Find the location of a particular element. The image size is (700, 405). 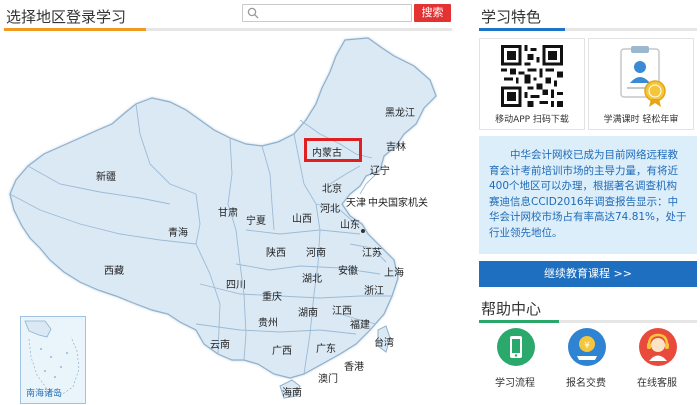

inset-label: 南海诸岛 is located at coordinates (44, 394).